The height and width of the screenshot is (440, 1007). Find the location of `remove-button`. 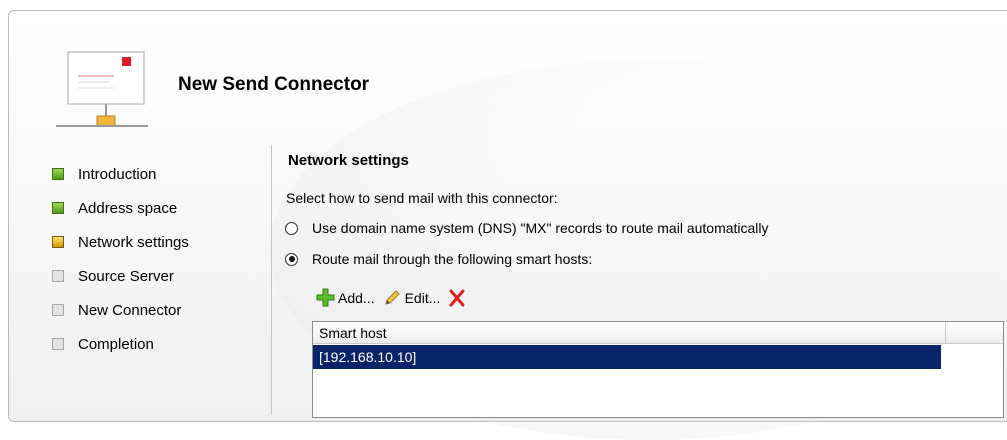

remove-button is located at coordinates (458, 298).